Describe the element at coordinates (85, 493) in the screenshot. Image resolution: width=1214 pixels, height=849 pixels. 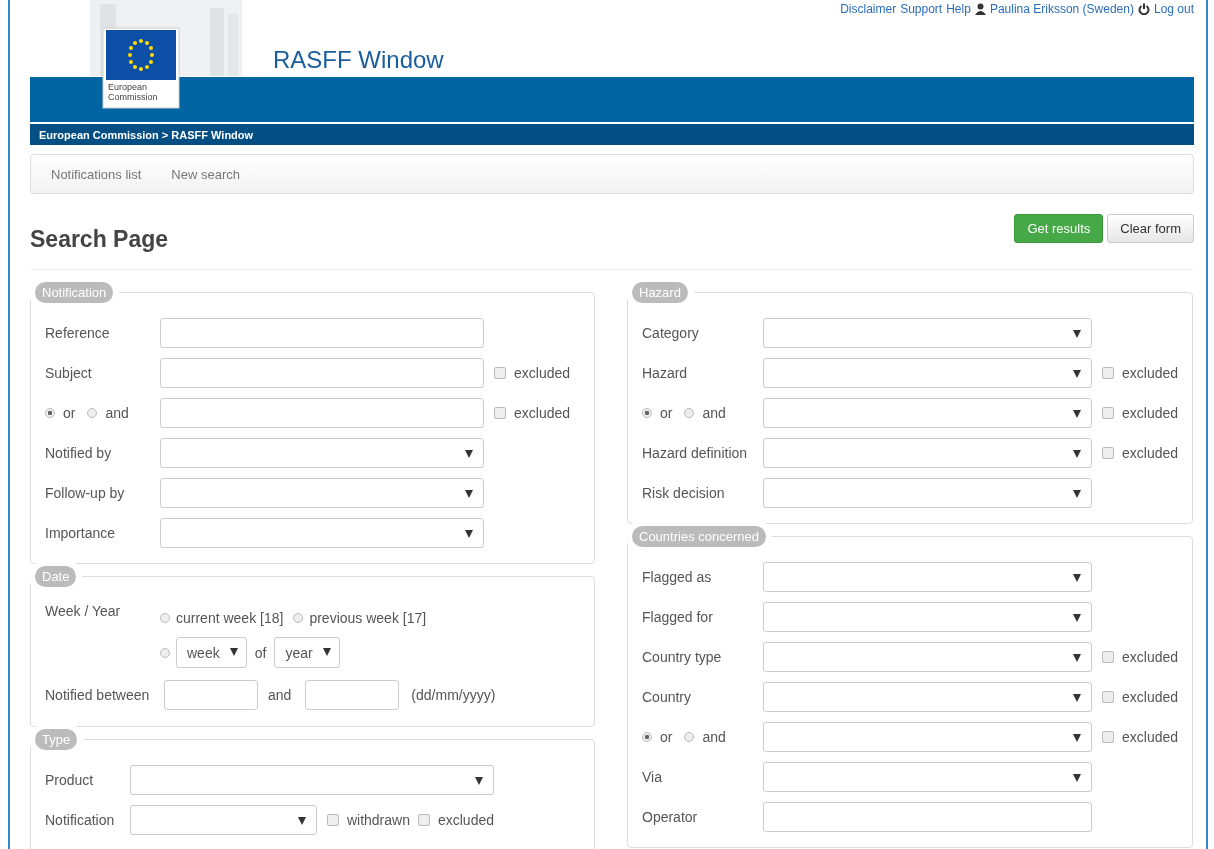
I see `field-label: Follow-up by` at that location.